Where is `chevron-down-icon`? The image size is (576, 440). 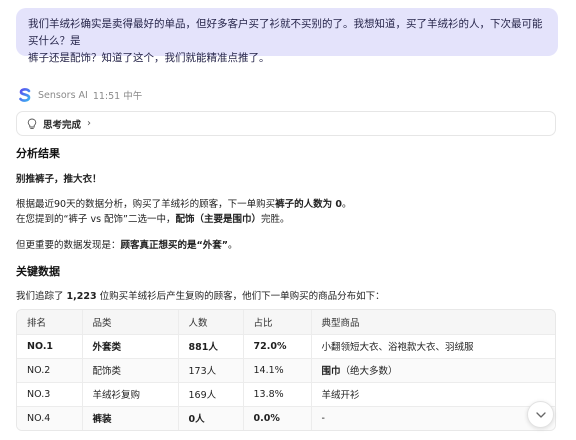 chevron-down-icon is located at coordinates (540, 414).